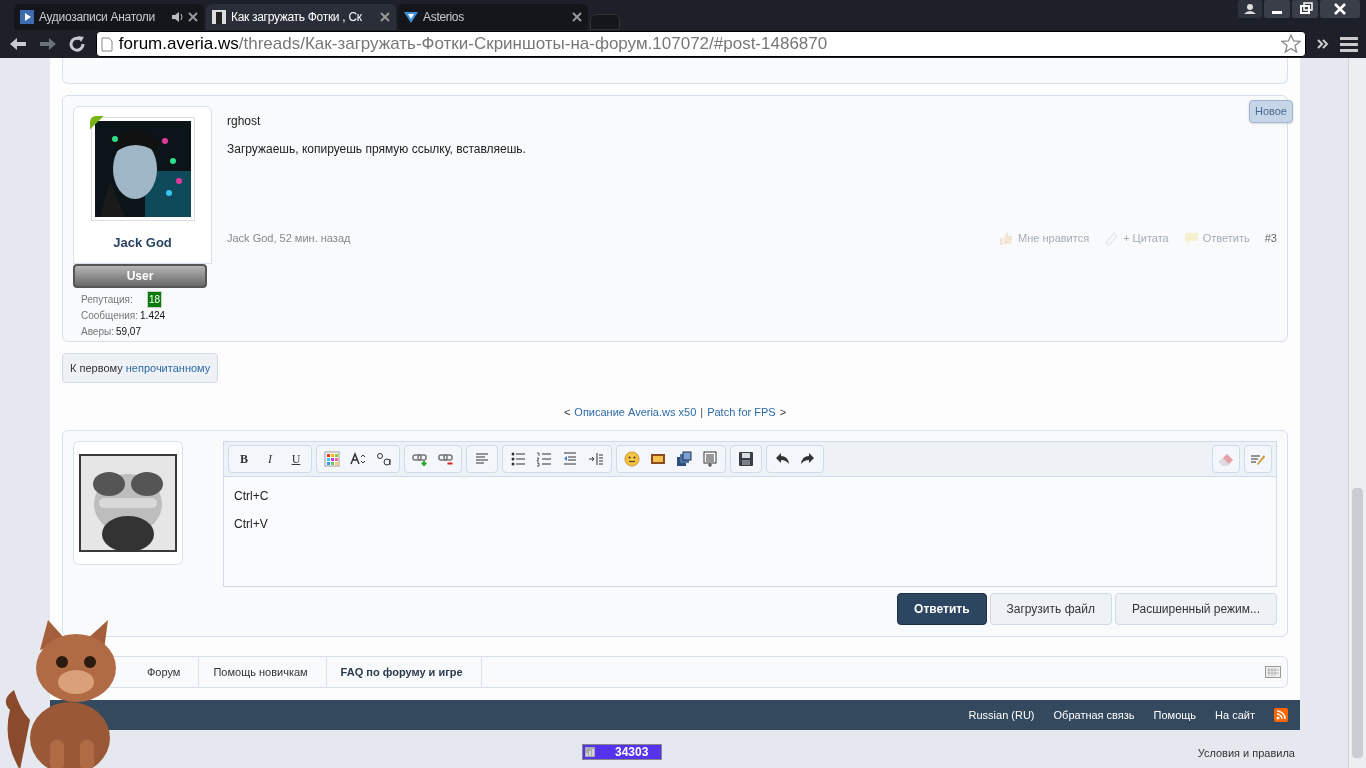  What do you see at coordinates (107, 299) in the screenshot?
I see `stat-label: Репутация:` at bounding box center [107, 299].